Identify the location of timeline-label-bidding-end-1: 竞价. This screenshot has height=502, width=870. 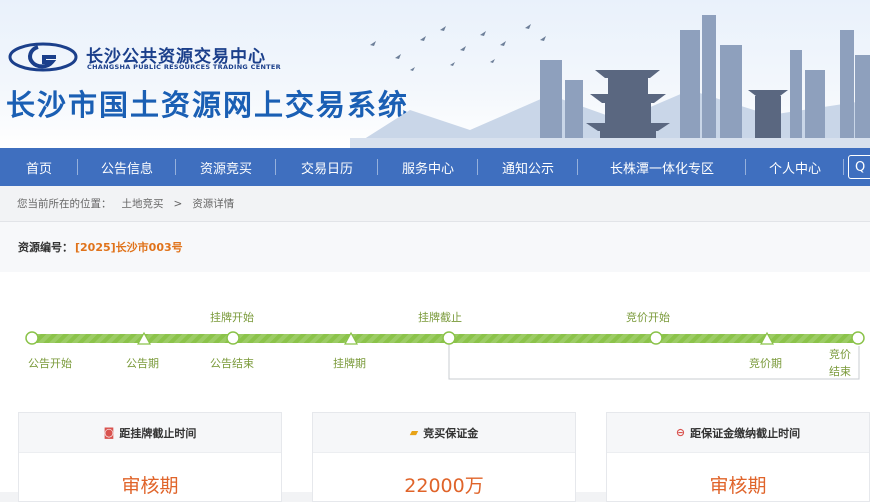
(840, 354).